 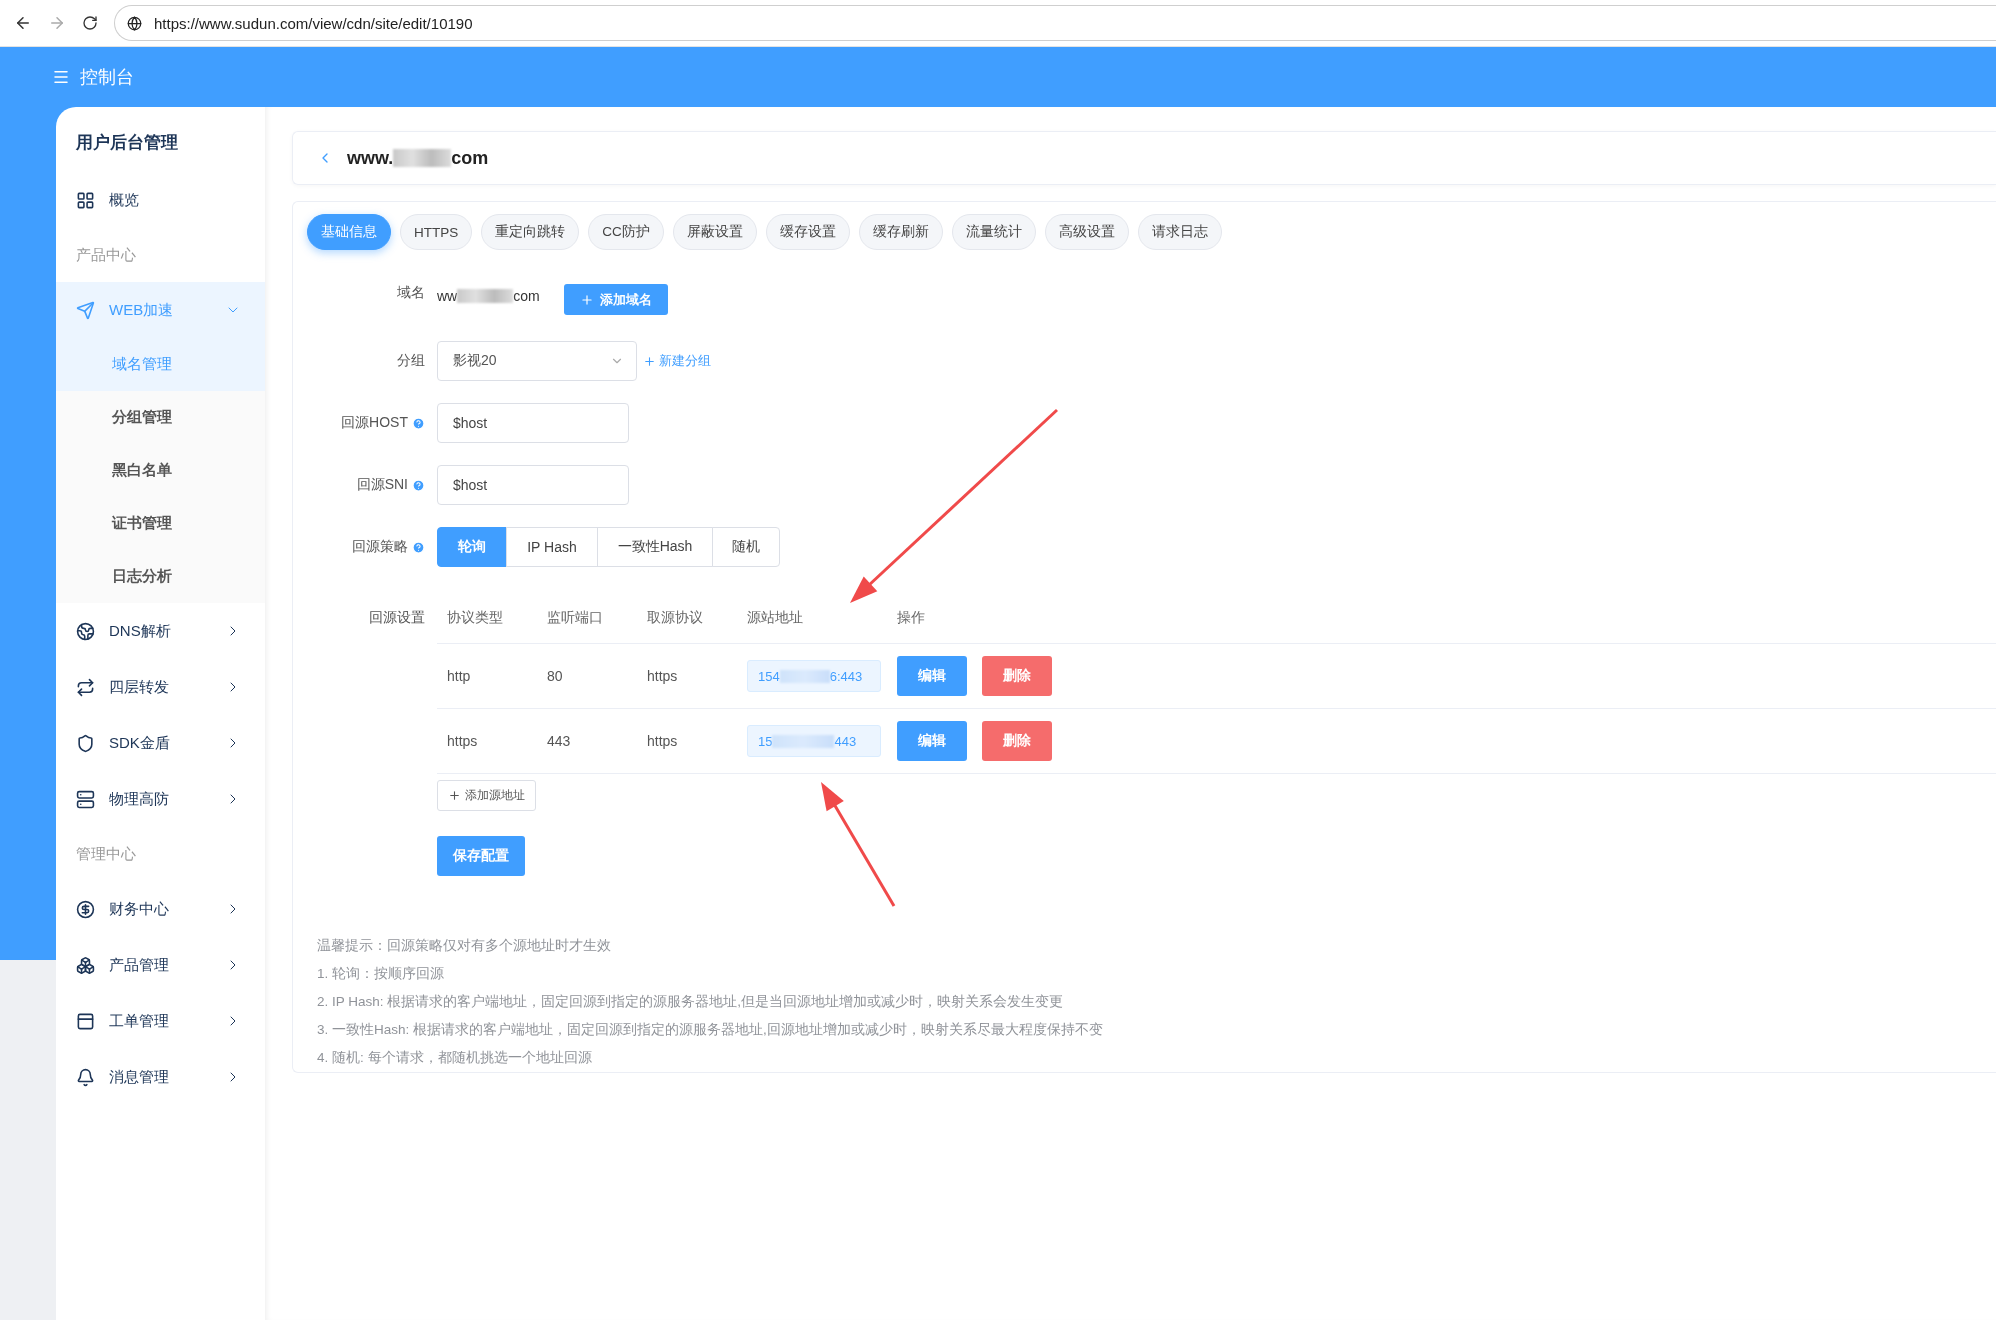 I want to click on site-info-icon, so click(x=134, y=23).